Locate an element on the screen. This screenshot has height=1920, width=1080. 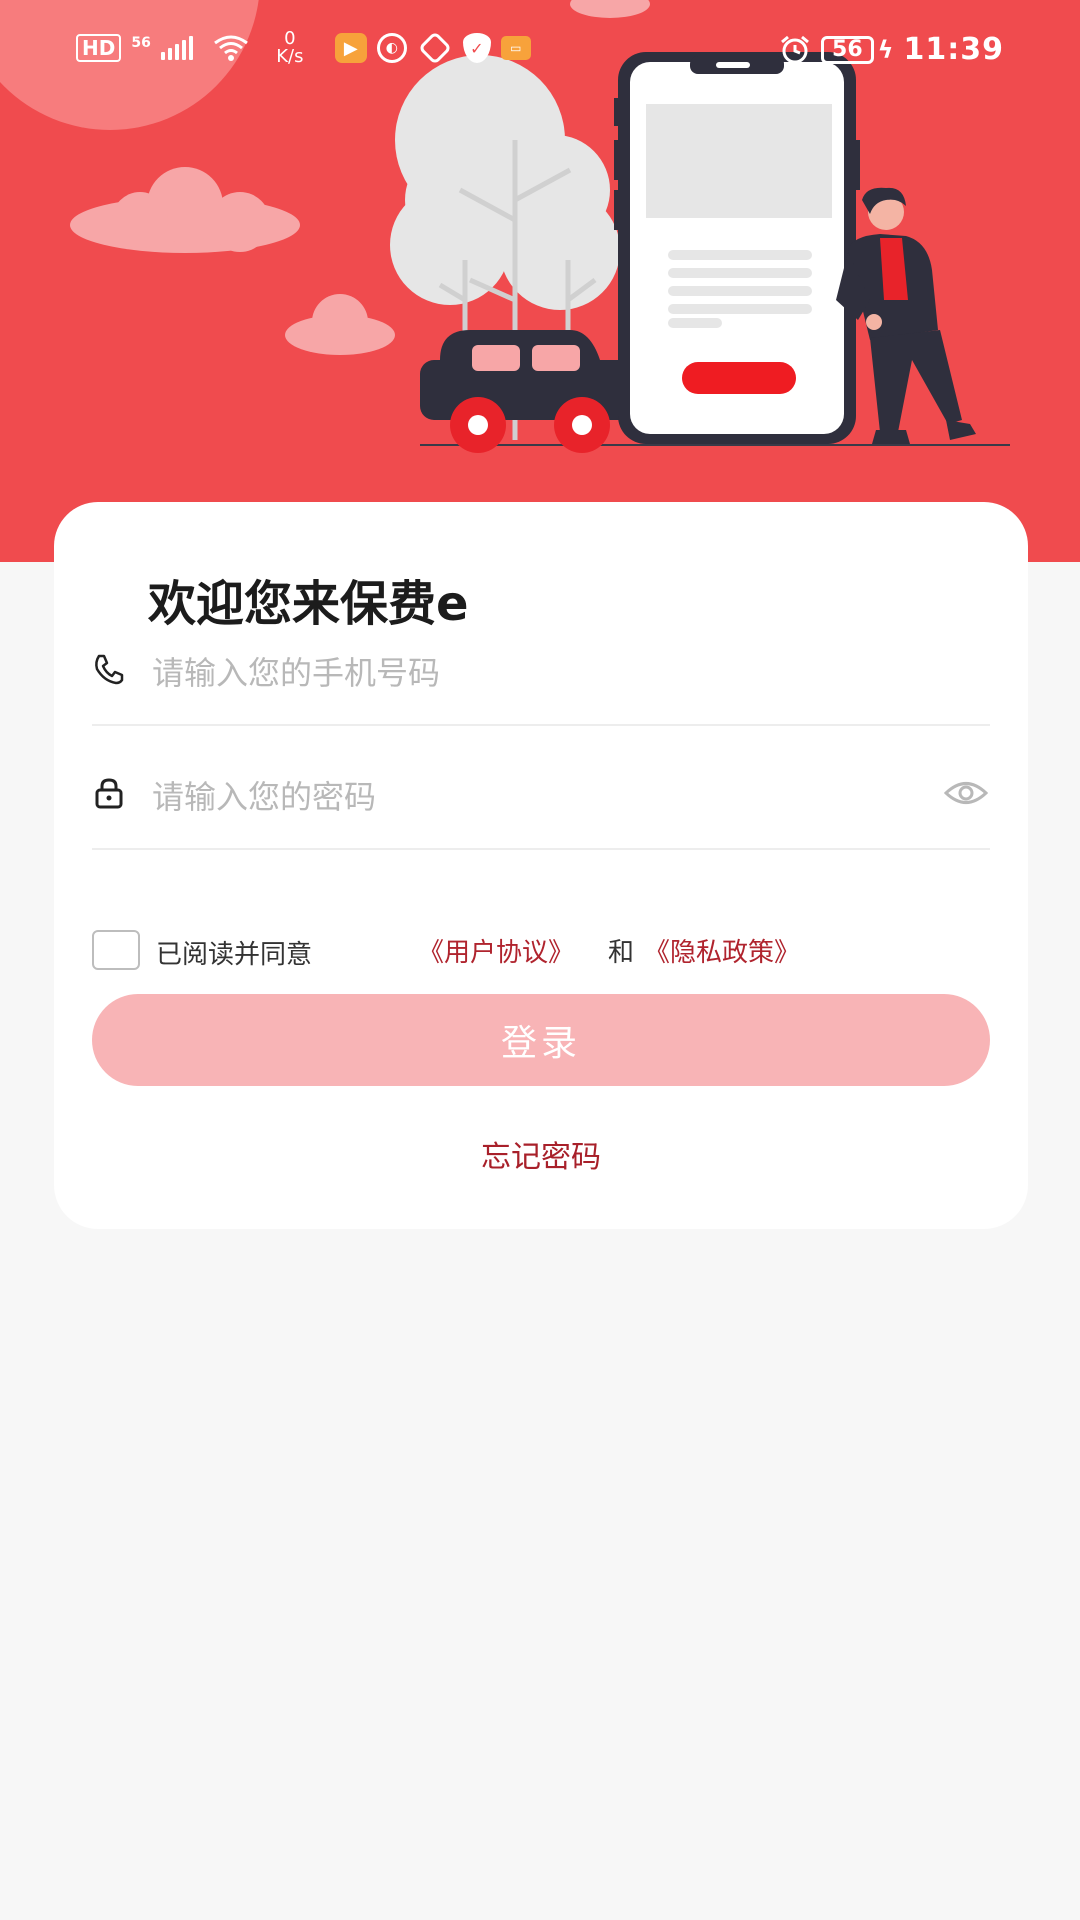
wallet-app-icon: ▭ is located at coordinates (515, 48).